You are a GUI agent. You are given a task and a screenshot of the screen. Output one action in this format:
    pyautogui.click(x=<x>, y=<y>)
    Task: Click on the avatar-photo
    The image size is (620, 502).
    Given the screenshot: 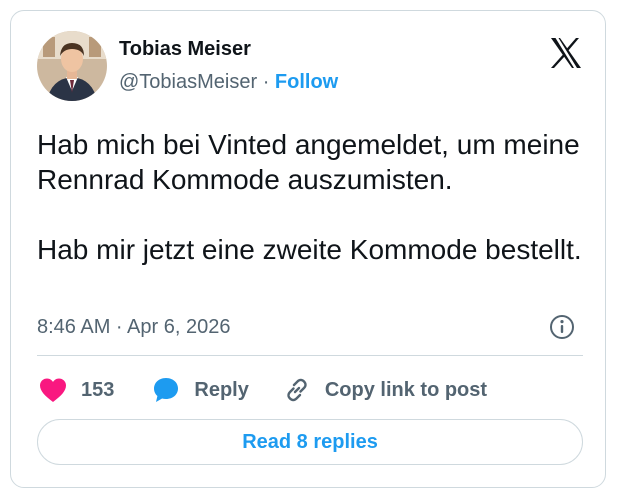 What is the action you would take?
    pyautogui.click(x=72, y=66)
    